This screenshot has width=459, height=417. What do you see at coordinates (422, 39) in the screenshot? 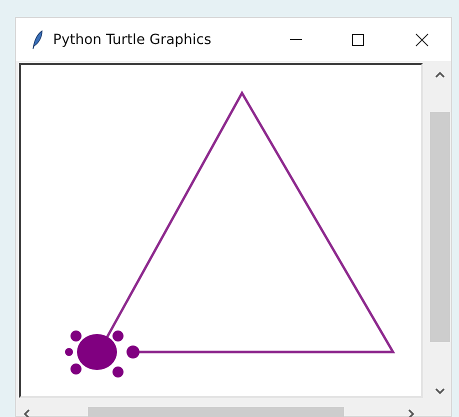
I see `close-icon` at bounding box center [422, 39].